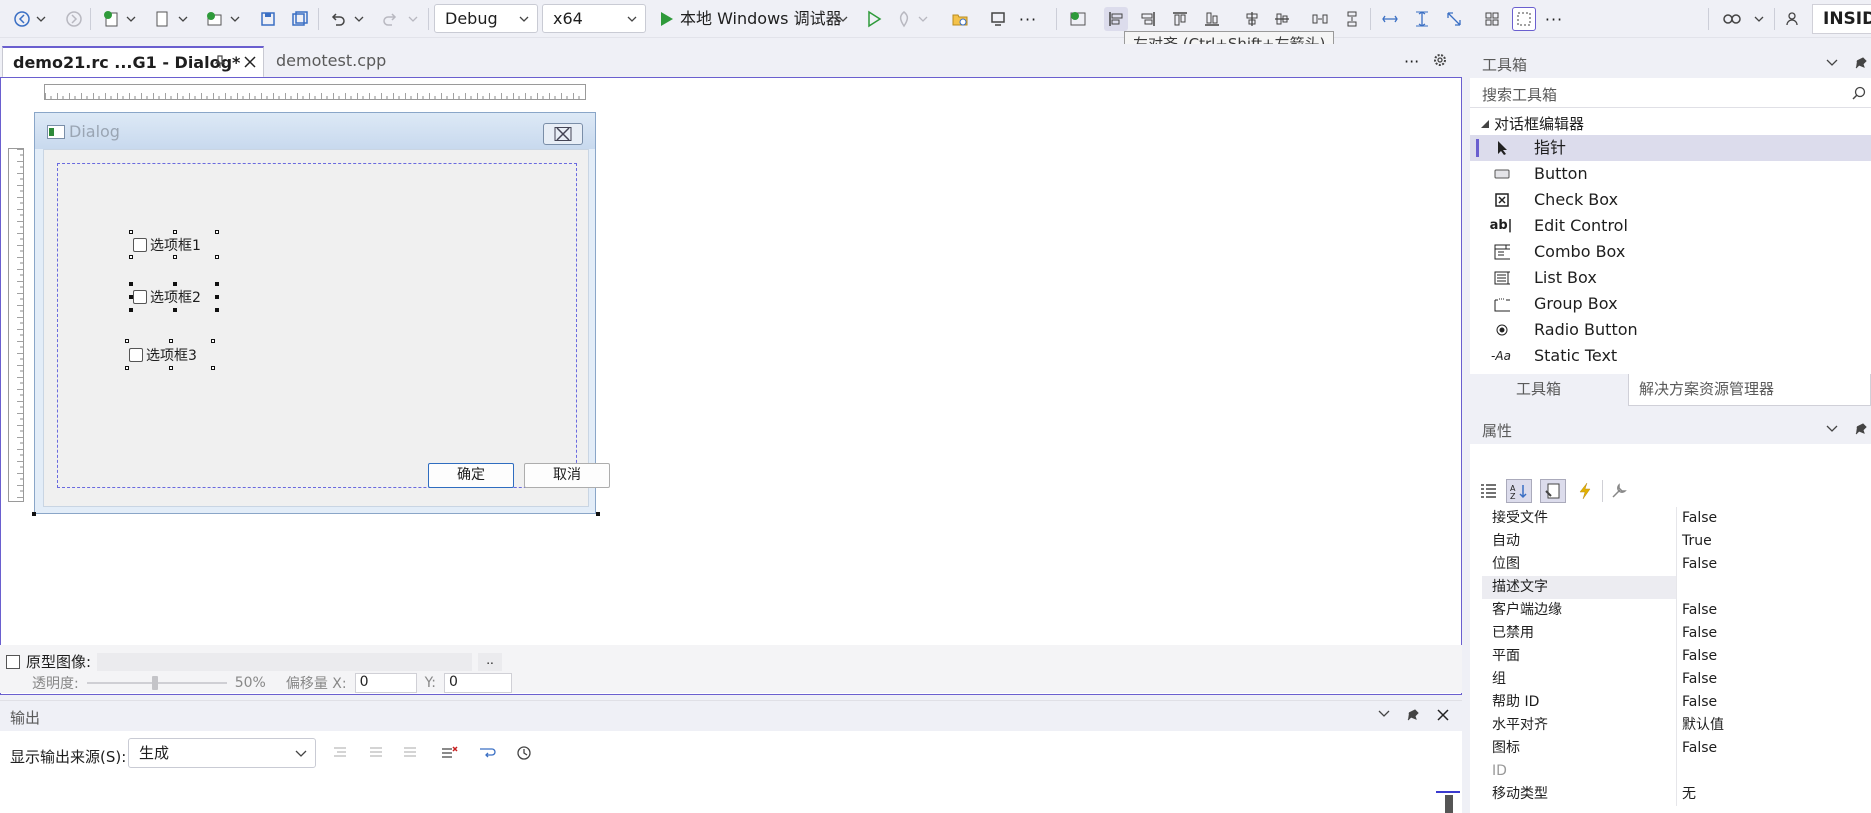  What do you see at coordinates (1670, 679) in the screenshot?
I see `property-row: 组 False` at bounding box center [1670, 679].